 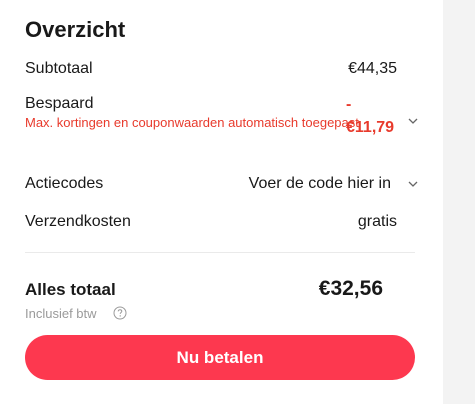 What do you see at coordinates (59, 103) in the screenshot?
I see `saved-label: Bespaard` at bounding box center [59, 103].